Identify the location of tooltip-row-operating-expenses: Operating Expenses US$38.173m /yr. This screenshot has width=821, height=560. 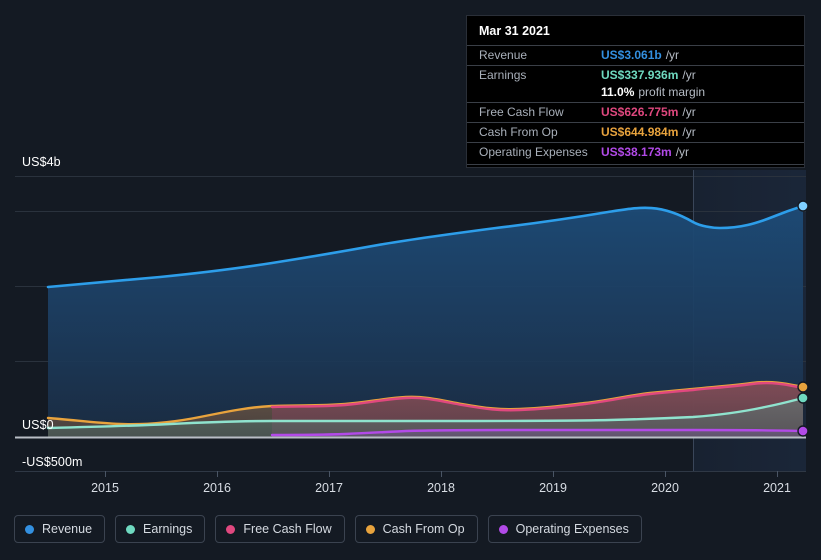
(635, 152).